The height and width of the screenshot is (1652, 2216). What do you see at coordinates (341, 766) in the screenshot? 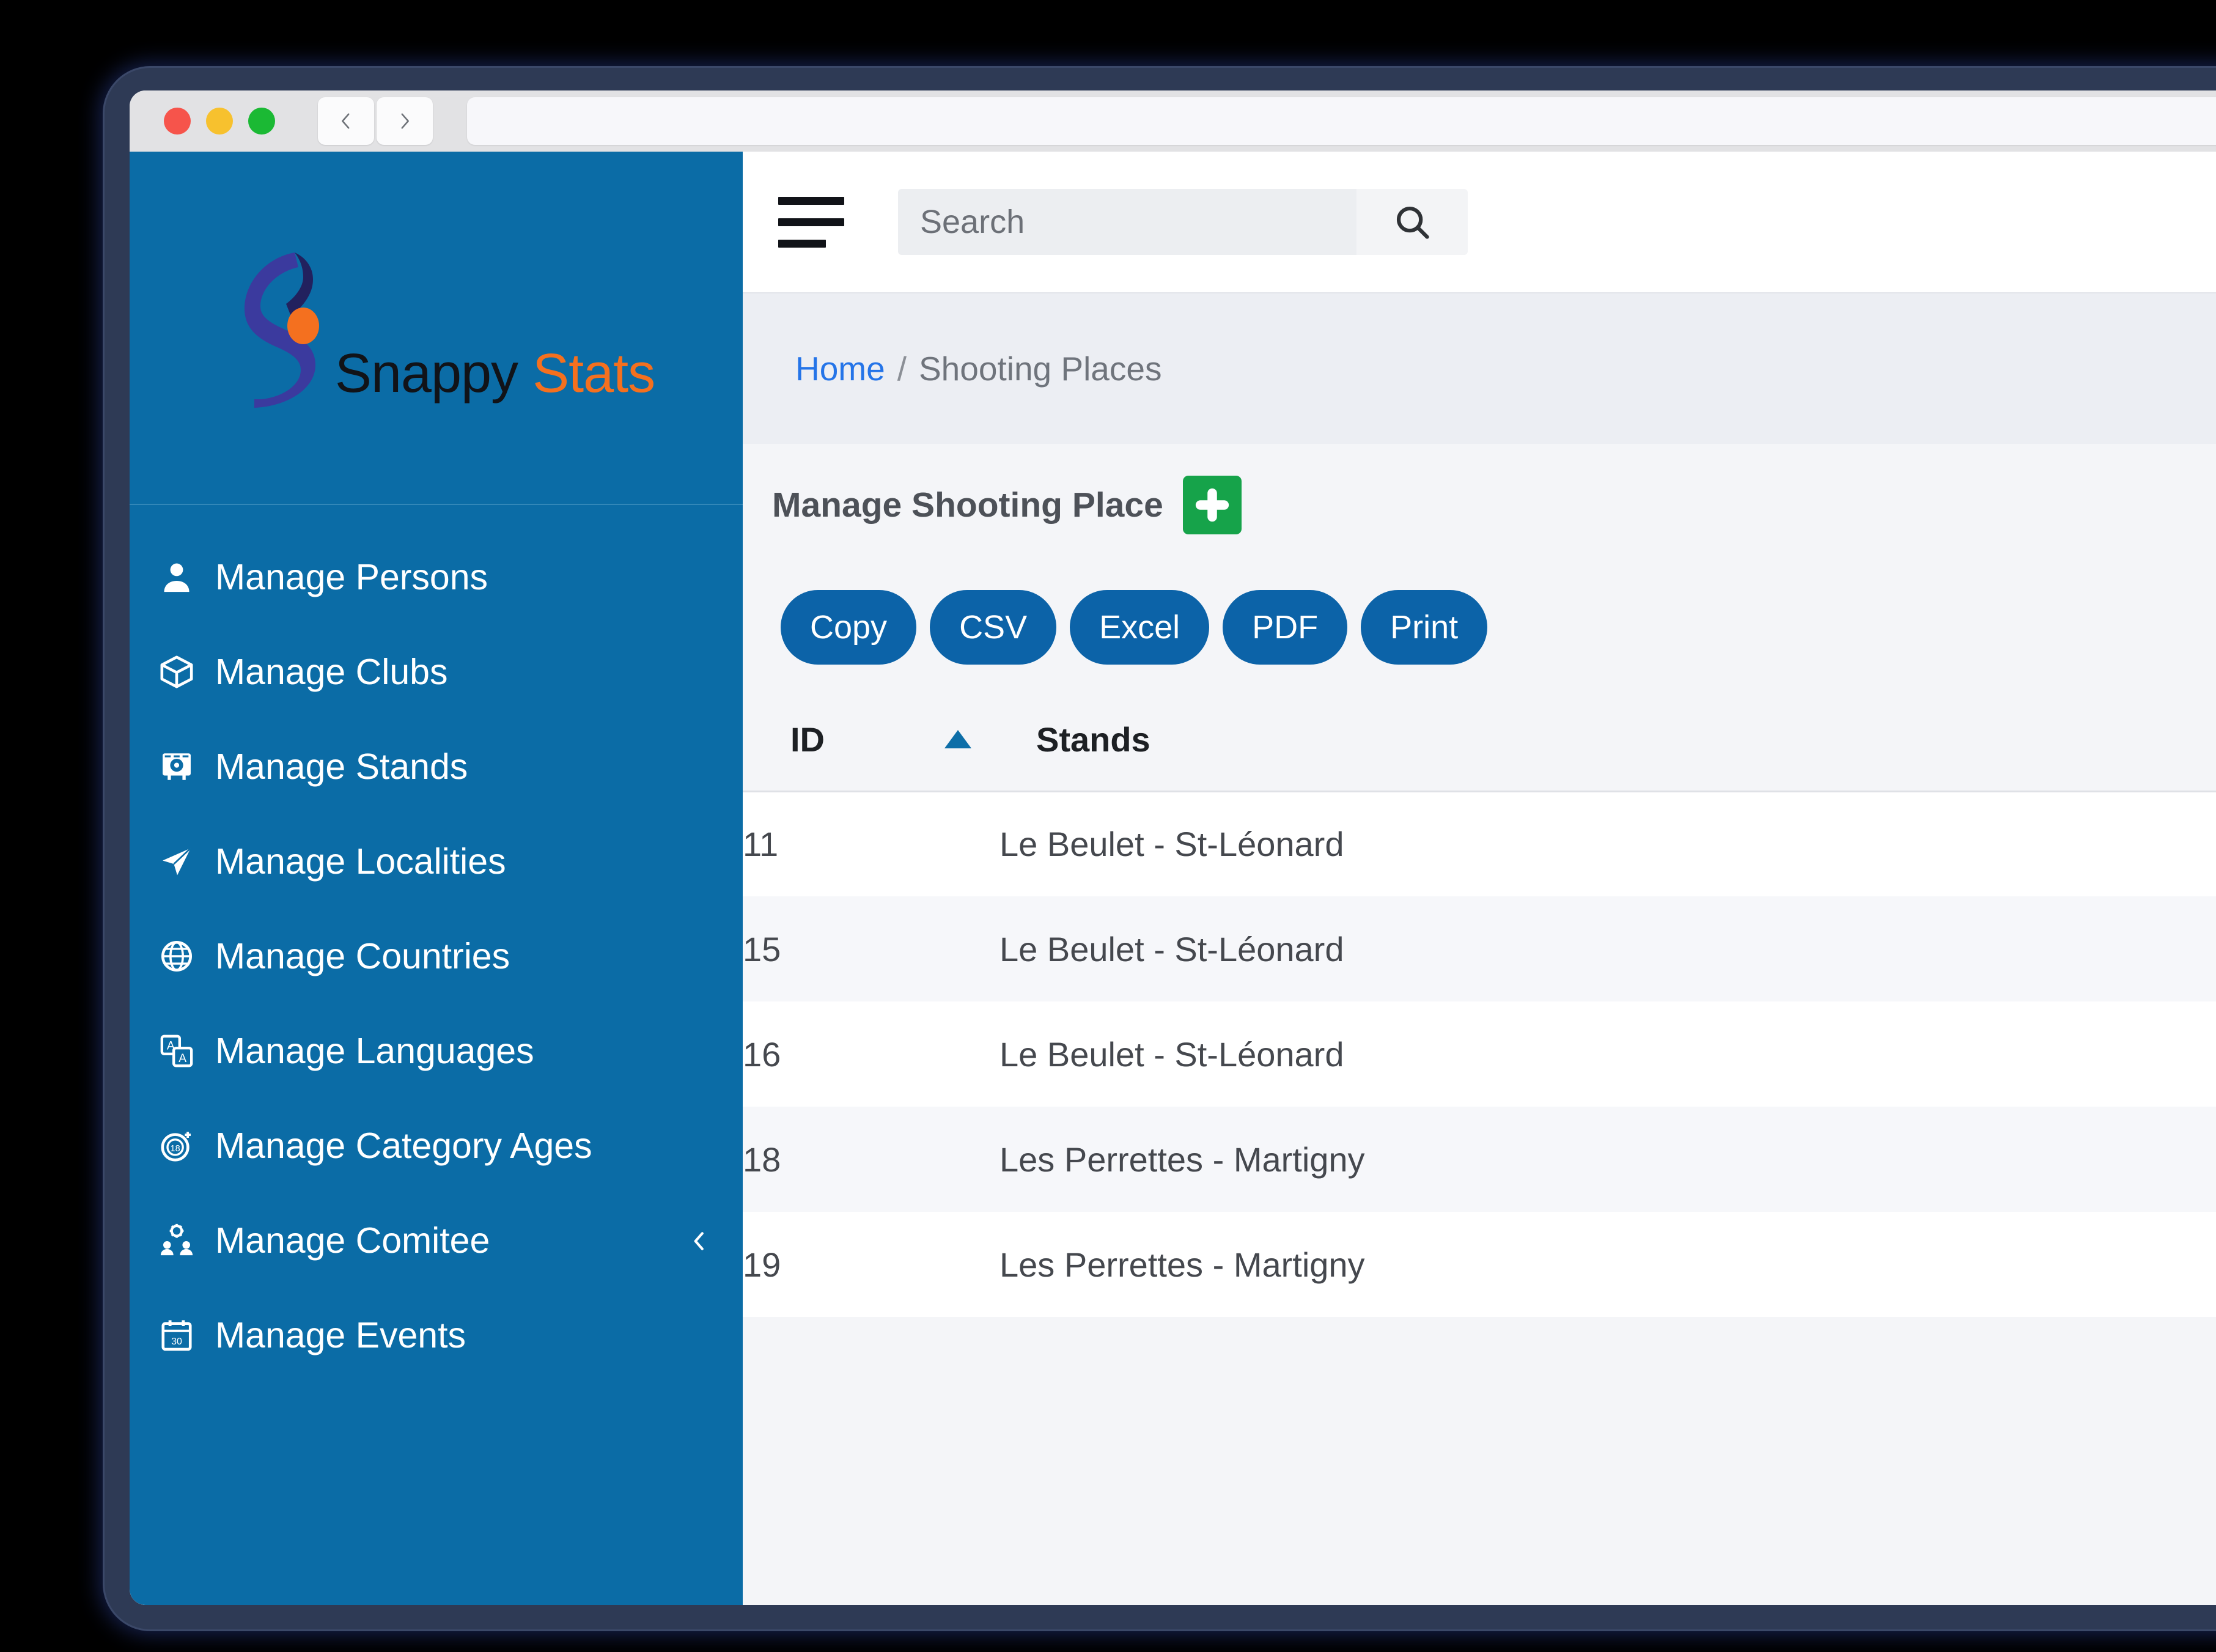
I see `sidebar-item-label: Manage Stands` at bounding box center [341, 766].